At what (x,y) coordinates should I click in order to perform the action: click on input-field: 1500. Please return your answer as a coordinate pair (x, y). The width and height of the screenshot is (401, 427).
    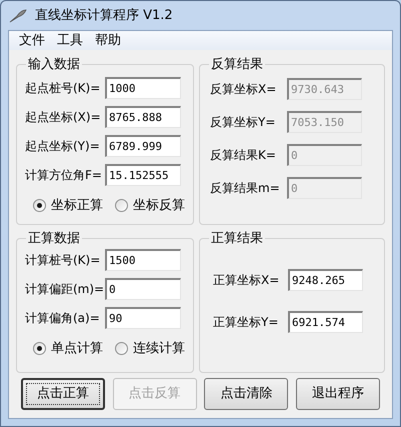
    Looking at the image, I should click on (143, 259).